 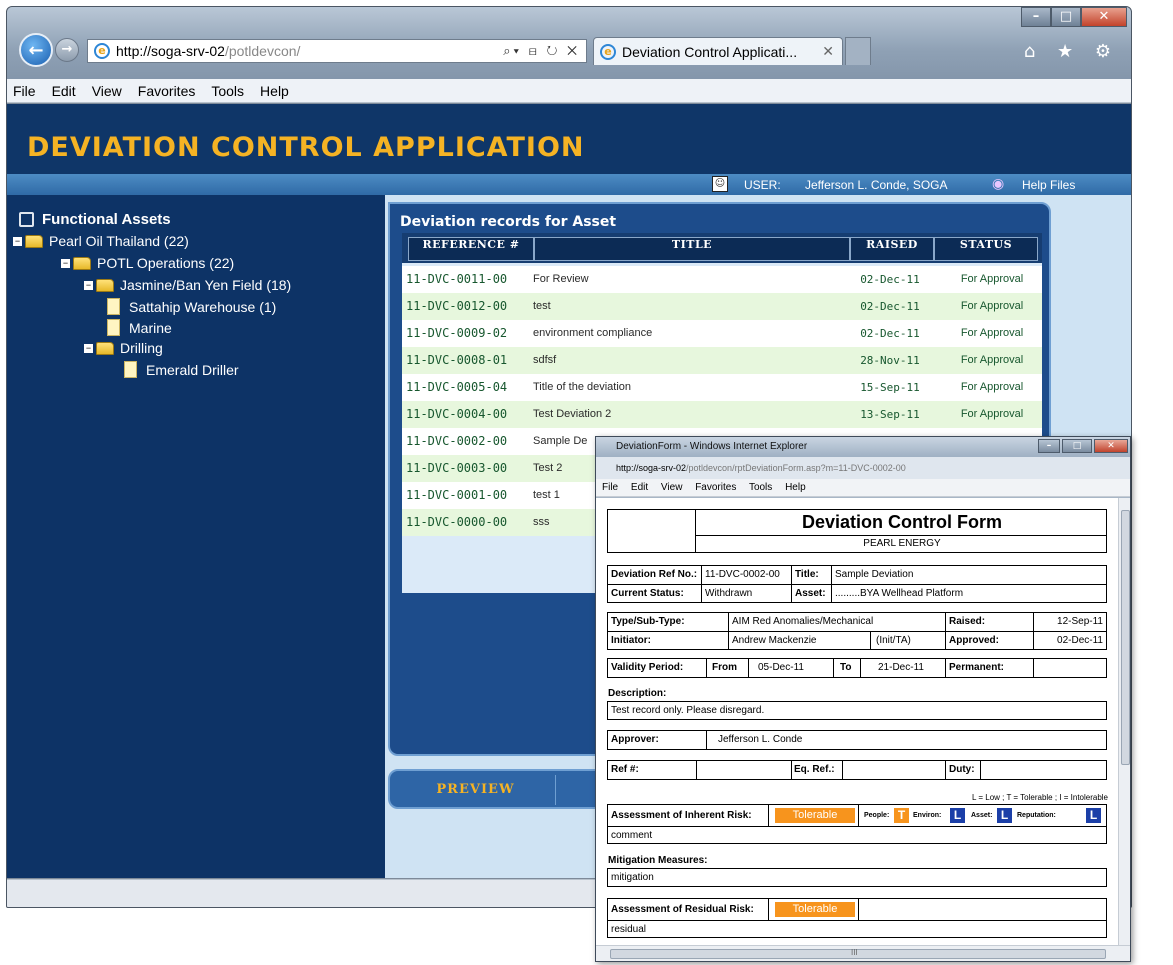 What do you see at coordinates (815, 909) in the screenshot?
I see `residual-risk-value: Tolerable` at bounding box center [815, 909].